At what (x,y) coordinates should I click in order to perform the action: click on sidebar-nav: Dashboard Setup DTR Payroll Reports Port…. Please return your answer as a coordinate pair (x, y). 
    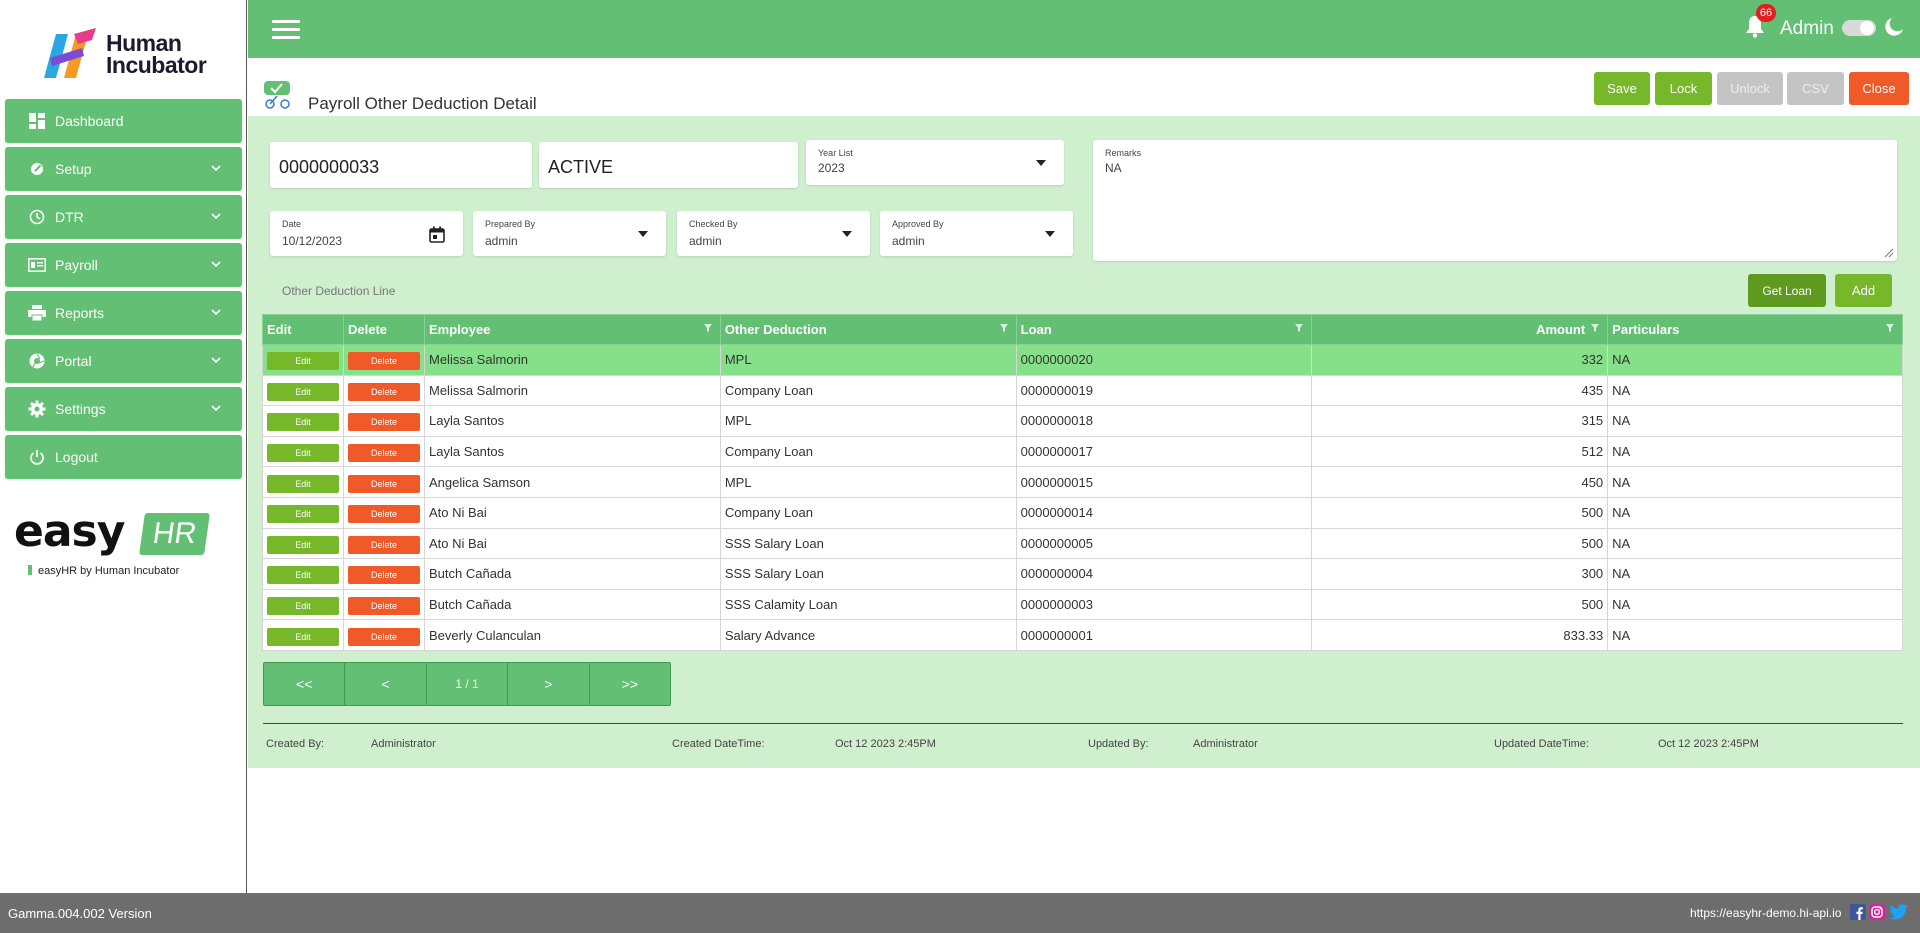
    Looking at the image, I should click on (123, 291).